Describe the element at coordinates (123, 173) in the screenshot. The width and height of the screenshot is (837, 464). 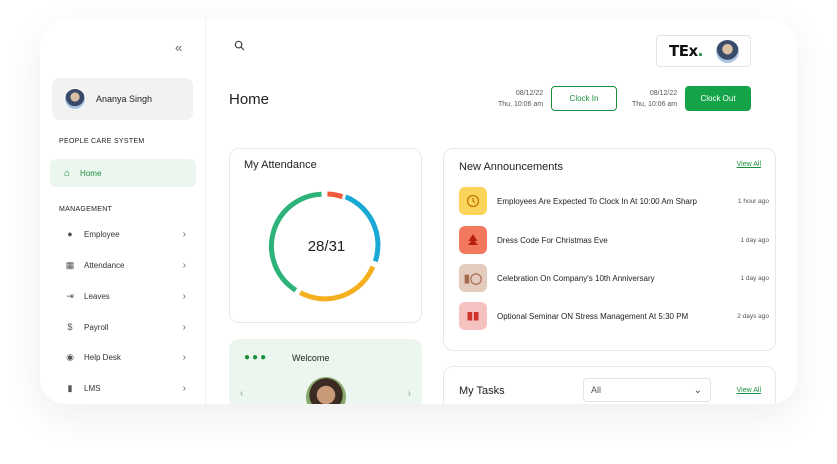
I see `sidebar-item-home: ⌂ Home` at that location.